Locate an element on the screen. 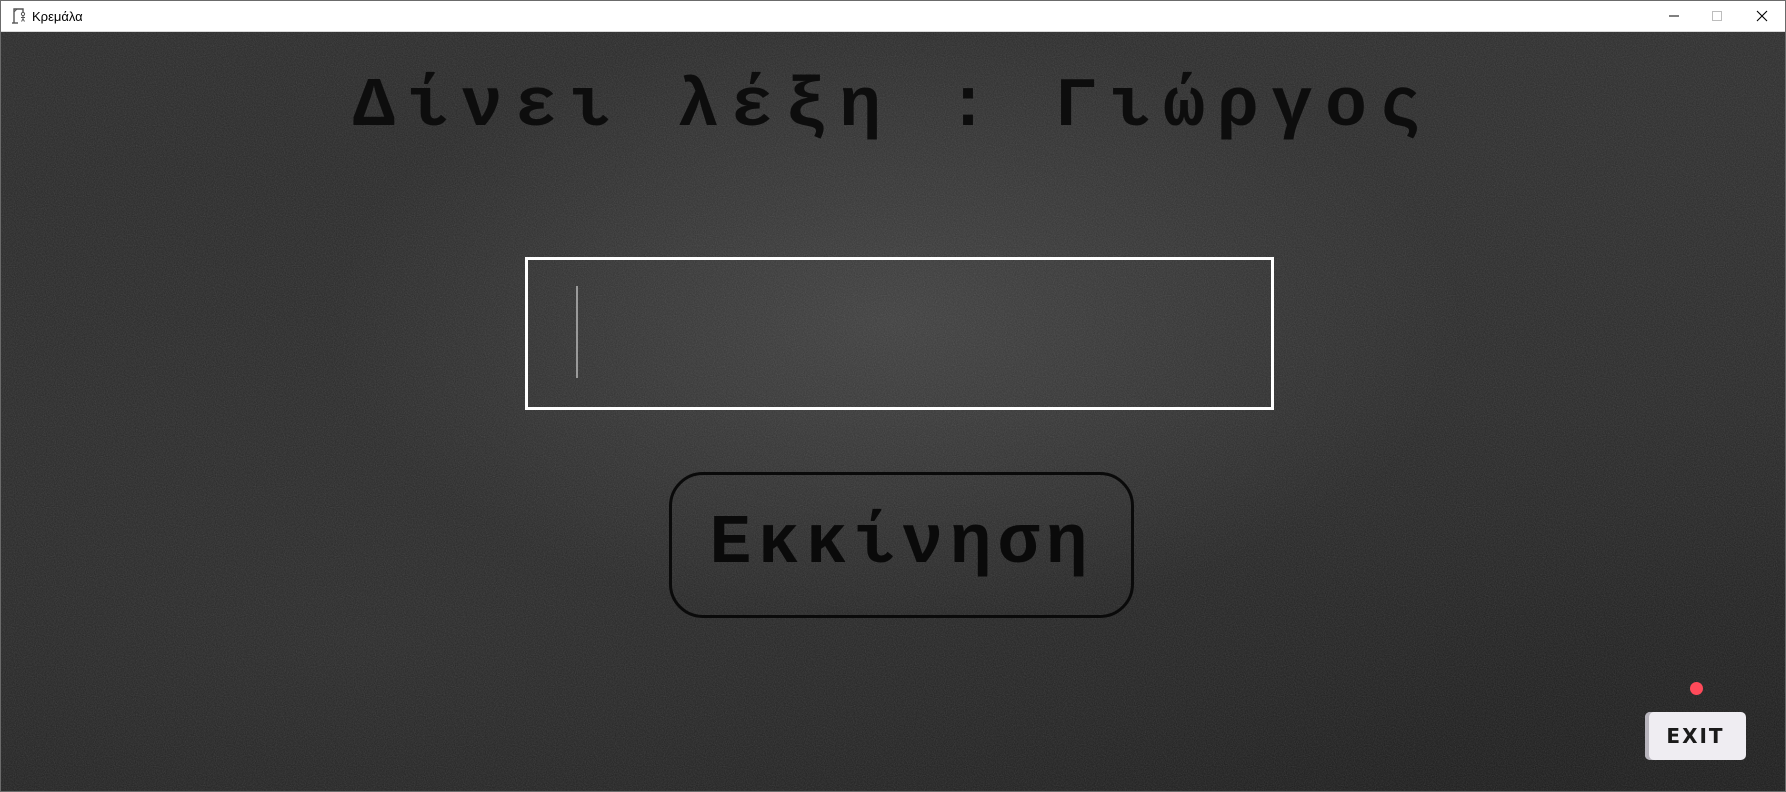  start-button: Εκκίνηση is located at coordinates (901, 545).